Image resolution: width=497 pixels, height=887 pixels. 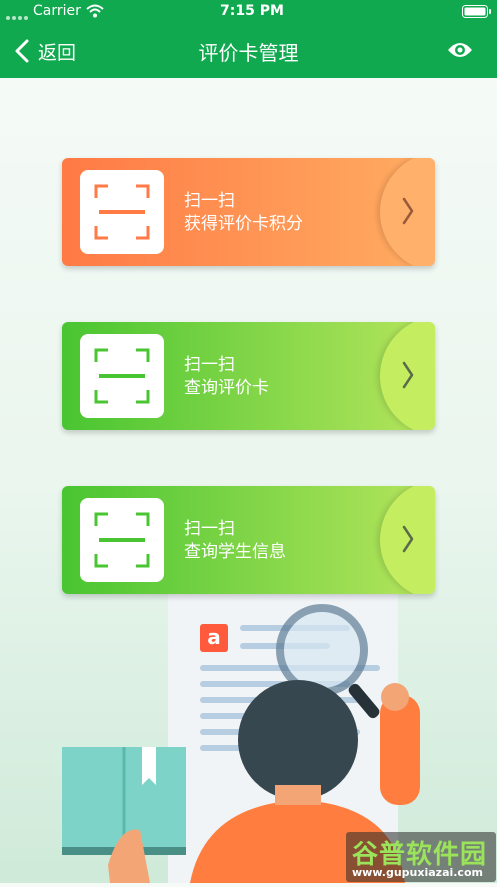 I want to click on scan-student-card: 扫一扫 查询学生信息, so click(x=248, y=540).